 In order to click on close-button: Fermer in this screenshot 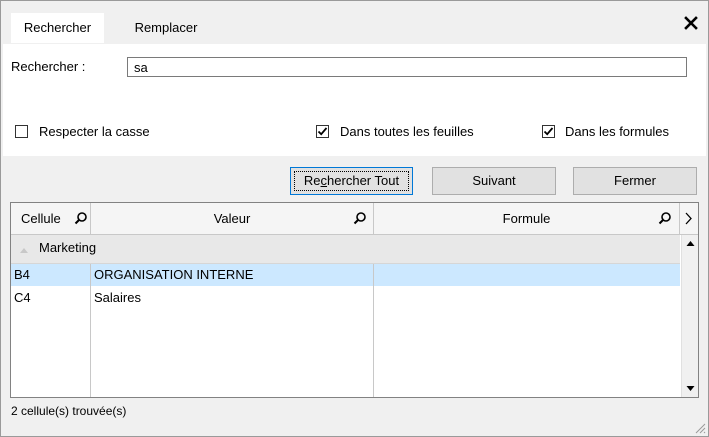, I will do `click(635, 181)`.